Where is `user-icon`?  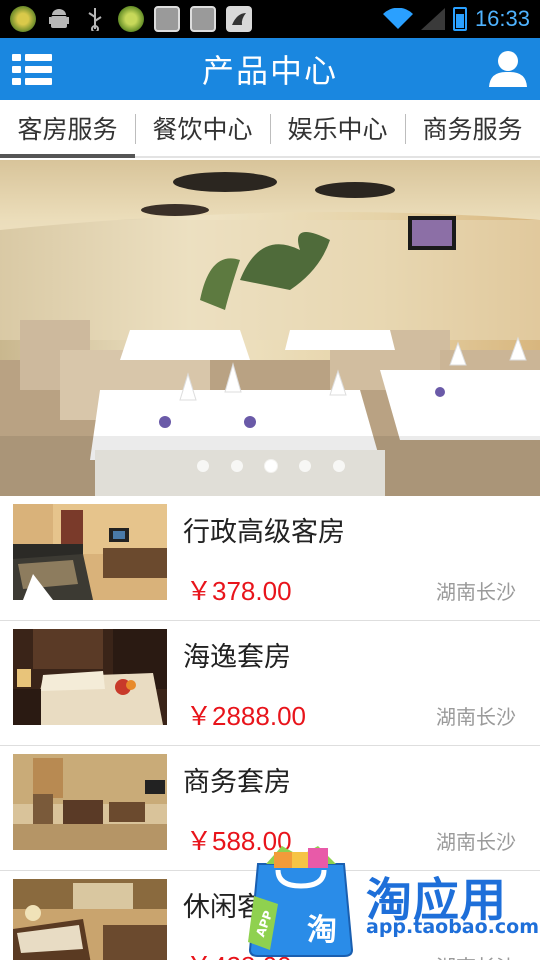 user-icon is located at coordinates (508, 69).